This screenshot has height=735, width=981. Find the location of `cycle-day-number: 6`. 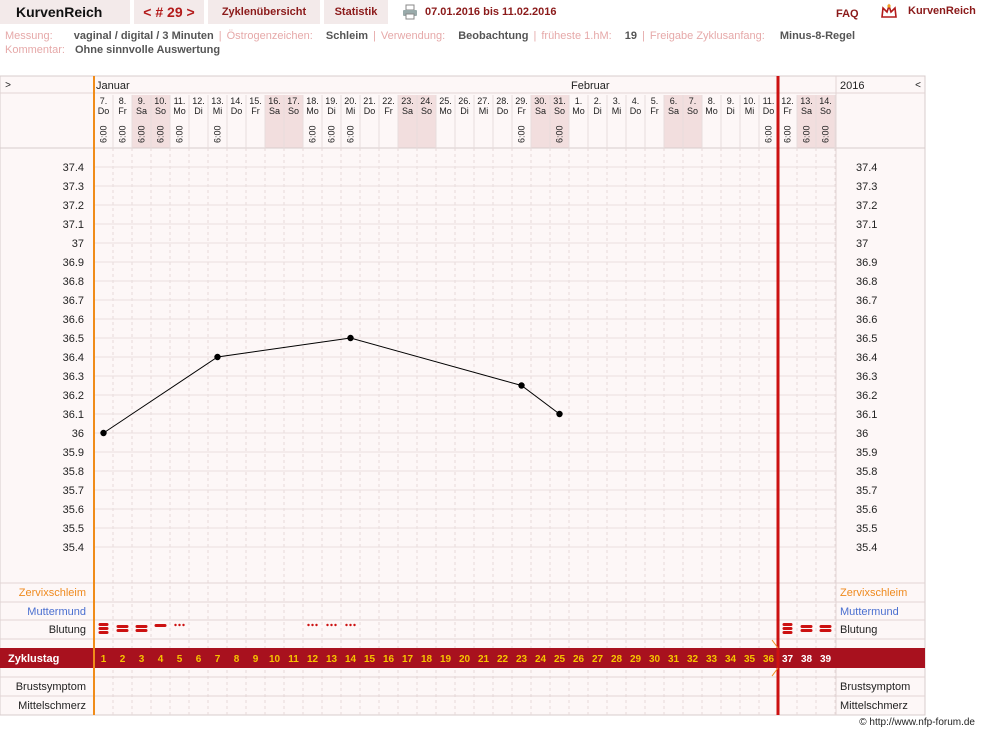

cycle-day-number: 6 is located at coordinates (199, 659).